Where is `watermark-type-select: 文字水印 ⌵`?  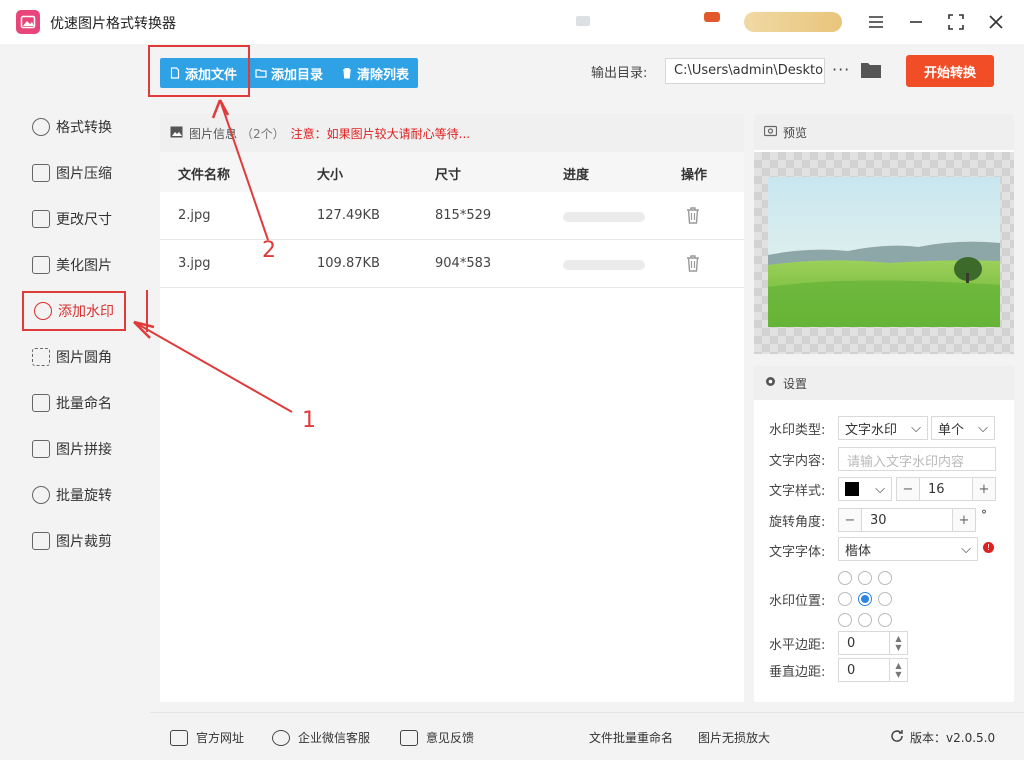
watermark-type-select: 文字水印 ⌵ is located at coordinates (883, 428).